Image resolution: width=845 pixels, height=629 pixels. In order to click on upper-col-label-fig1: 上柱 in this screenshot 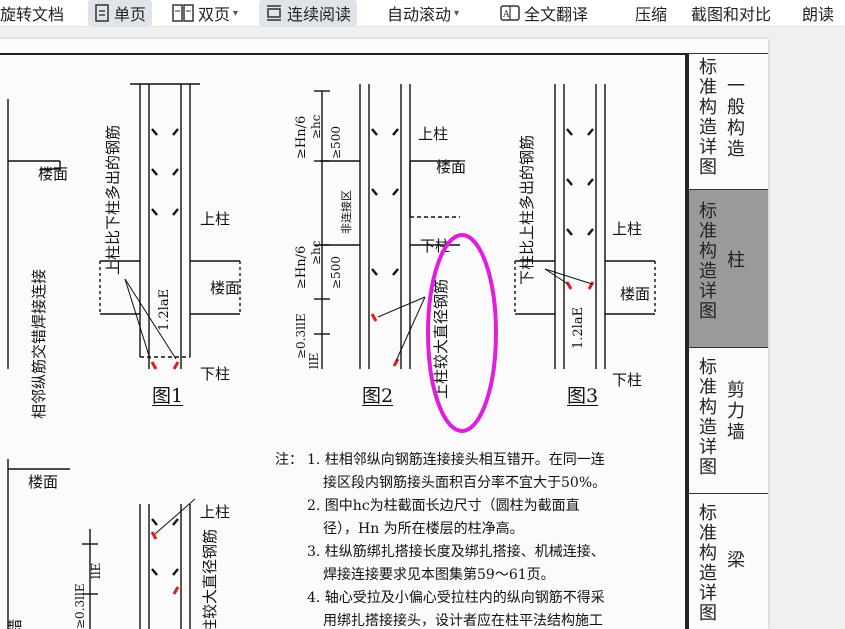, I will do `click(215, 219)`.